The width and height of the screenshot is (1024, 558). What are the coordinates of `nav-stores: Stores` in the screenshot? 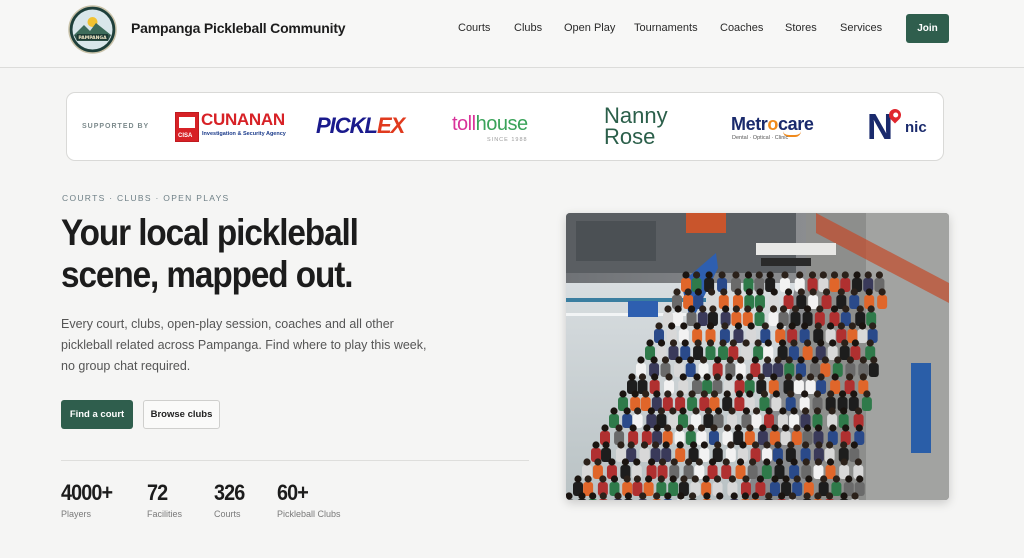 It's located at (801, 28).